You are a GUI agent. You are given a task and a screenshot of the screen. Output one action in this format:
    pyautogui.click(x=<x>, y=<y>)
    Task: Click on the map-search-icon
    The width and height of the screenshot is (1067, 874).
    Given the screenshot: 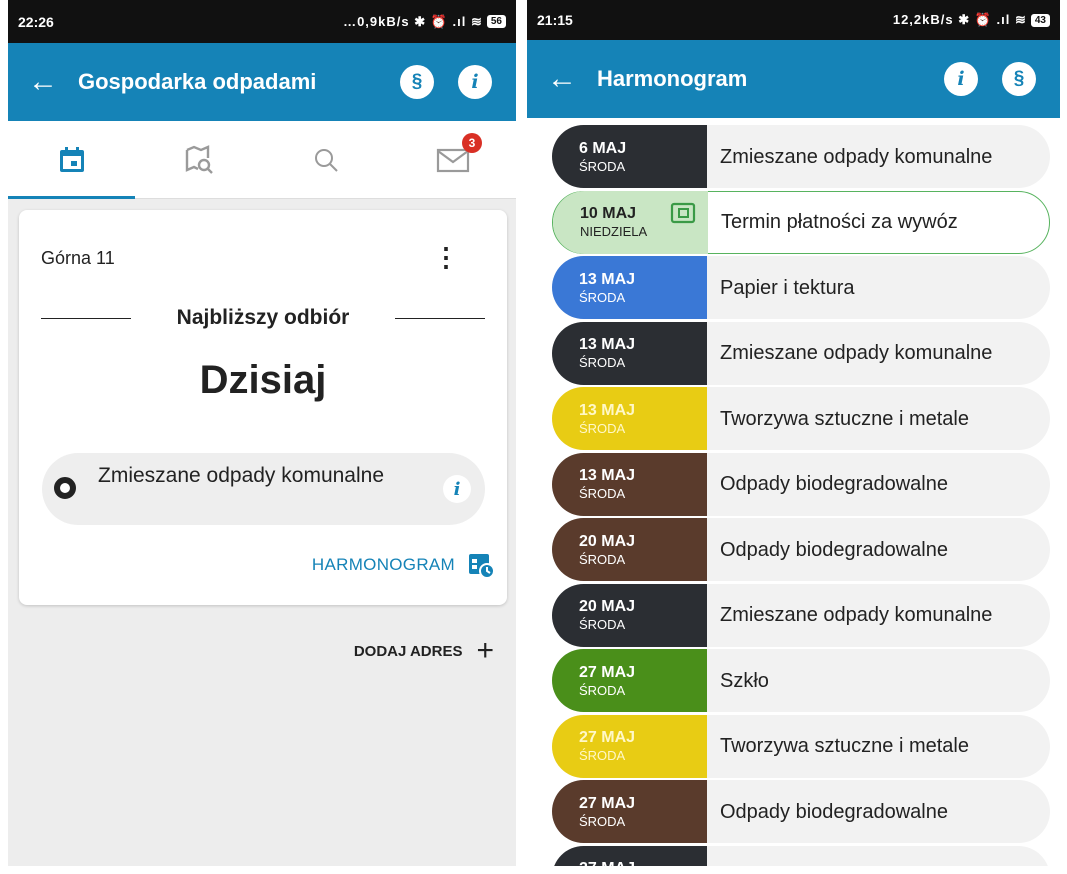 What is the action you would take?
    pyautogui.click(x=199, y=159)
    